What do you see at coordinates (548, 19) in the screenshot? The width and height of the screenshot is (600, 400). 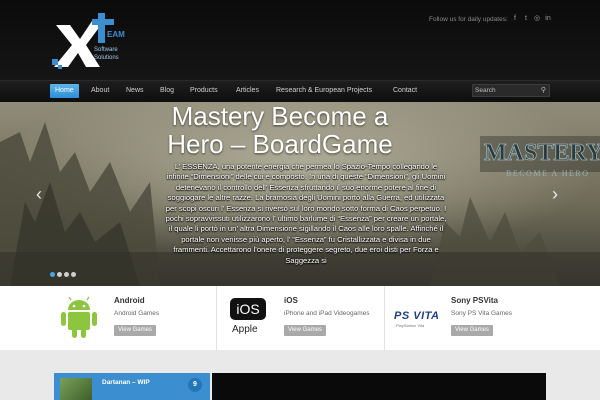 I see `linkedin-icon: in` at bounding box center [548, 19].